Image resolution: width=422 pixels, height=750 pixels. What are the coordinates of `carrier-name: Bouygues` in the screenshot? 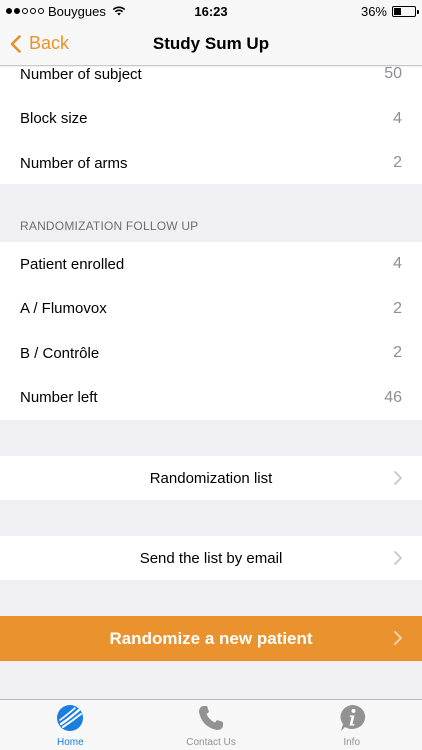 It's located at (77, 11).